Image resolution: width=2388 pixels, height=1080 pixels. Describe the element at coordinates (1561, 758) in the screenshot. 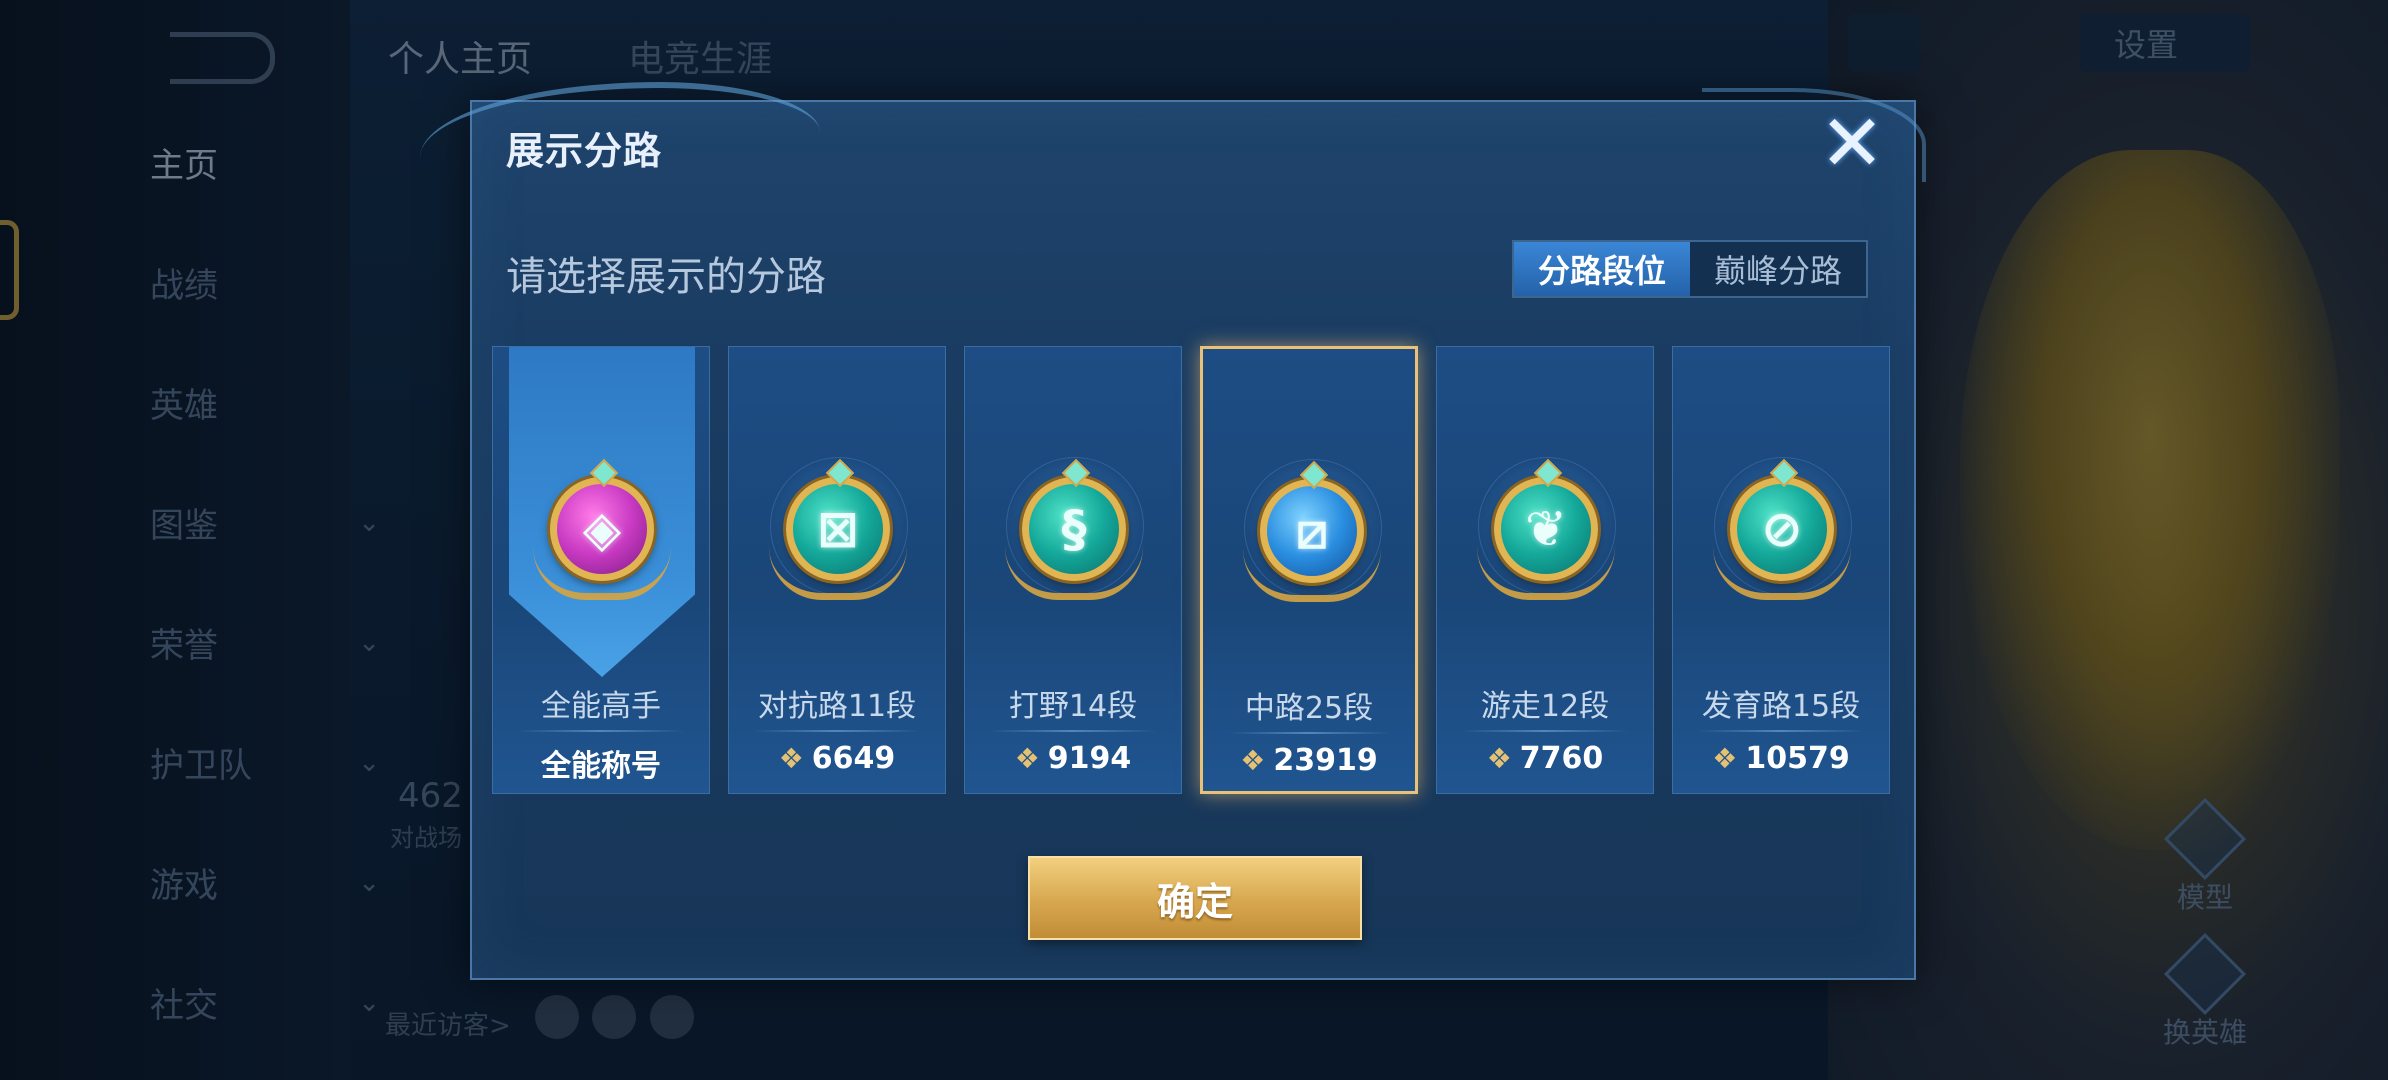

I see `lane-points-value: 7760` at that location.